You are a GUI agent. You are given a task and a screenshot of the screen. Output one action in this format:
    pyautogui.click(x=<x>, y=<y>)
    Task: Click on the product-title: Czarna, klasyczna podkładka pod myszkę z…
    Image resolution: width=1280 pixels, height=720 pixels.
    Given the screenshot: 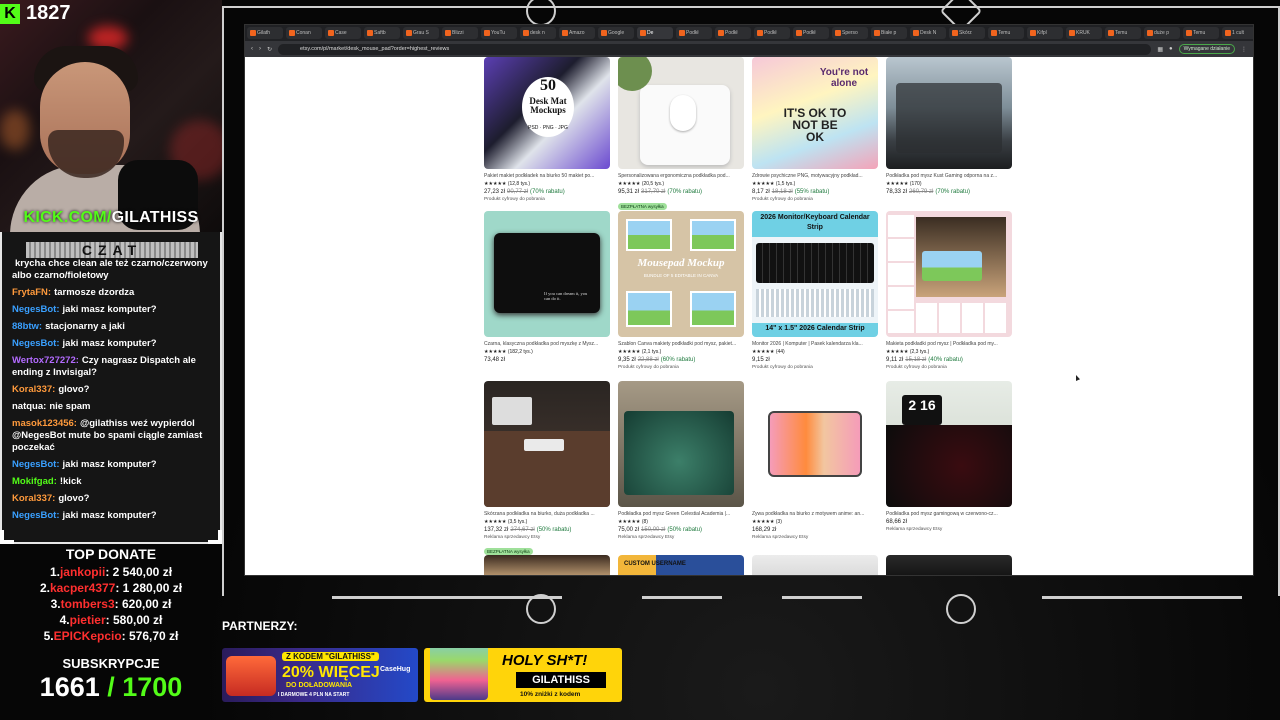 What is the action you would take?
    pyautogui.click(x=547, y=344)
    